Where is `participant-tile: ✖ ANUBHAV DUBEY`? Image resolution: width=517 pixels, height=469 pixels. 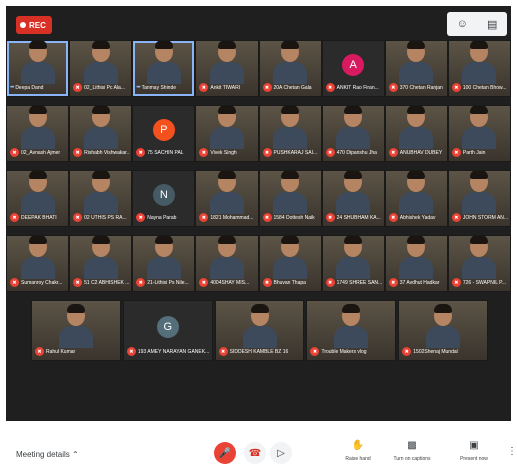 participant-tile: ✖ ANUBHAV DUBEY is located at coordinates (416, 133).